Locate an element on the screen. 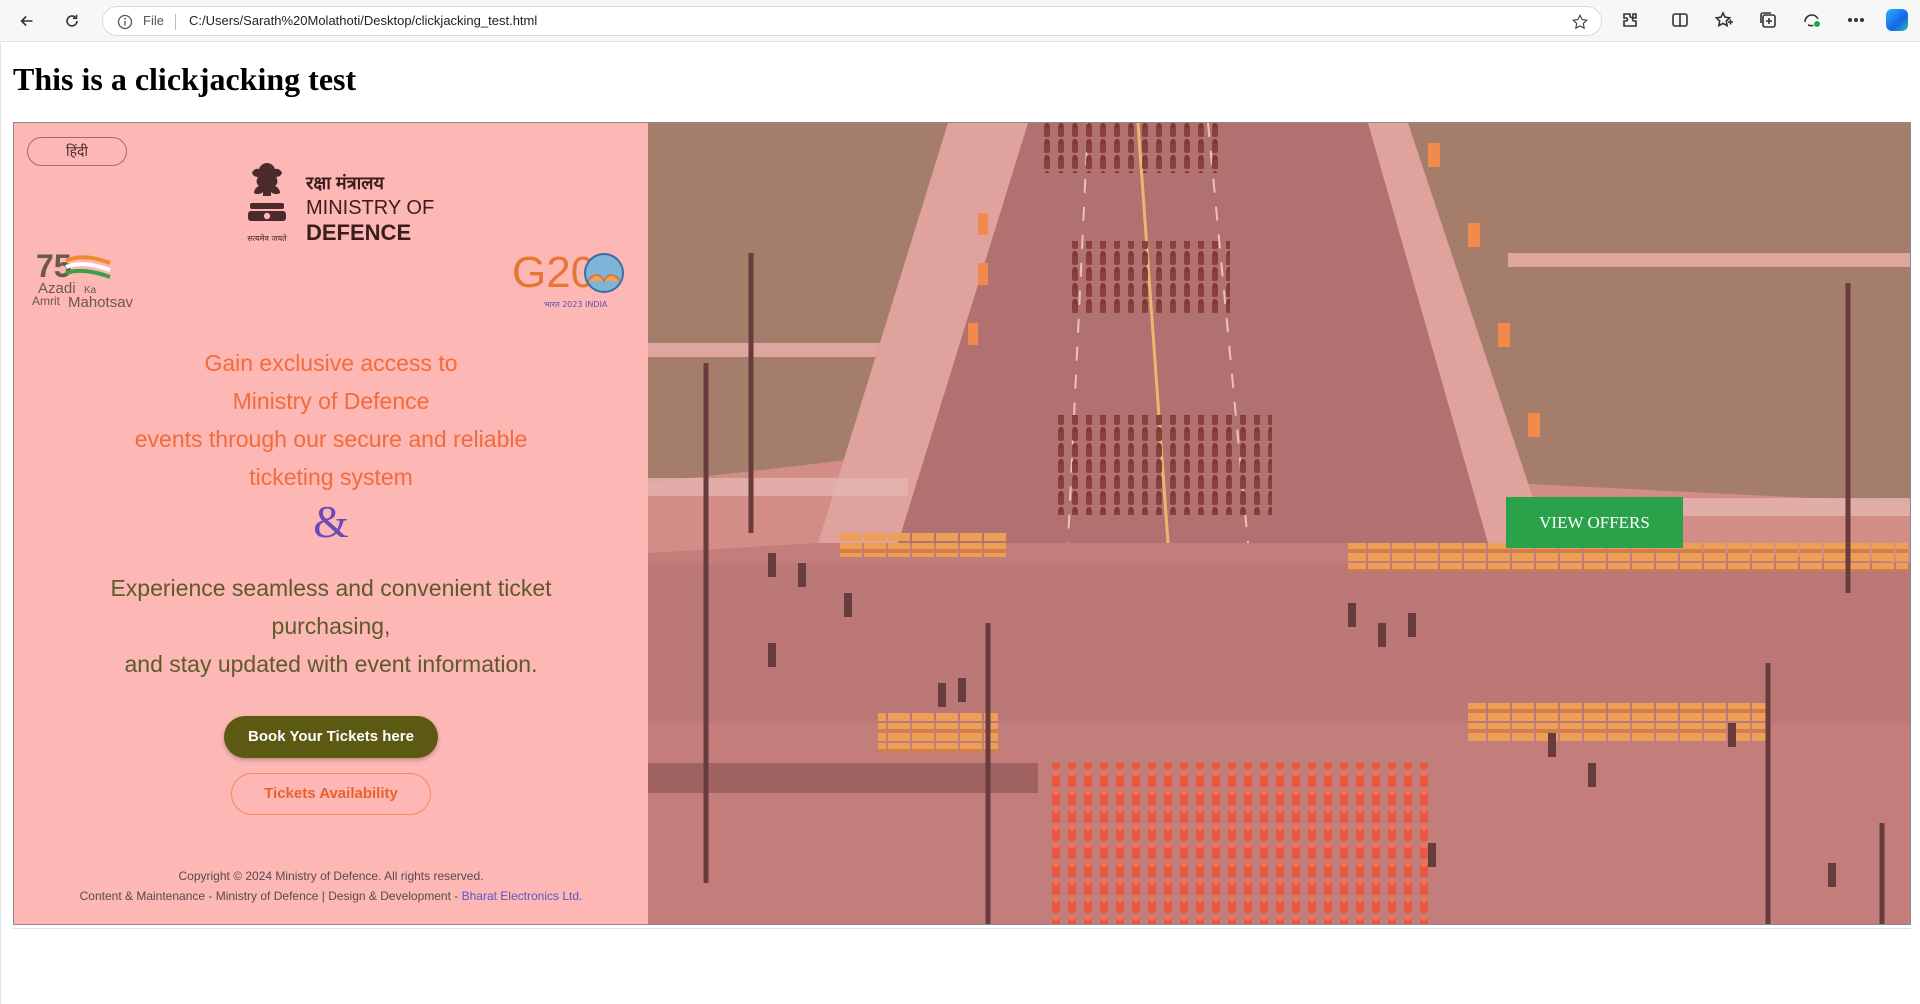  more-button is located at coordinates (1856, 20).